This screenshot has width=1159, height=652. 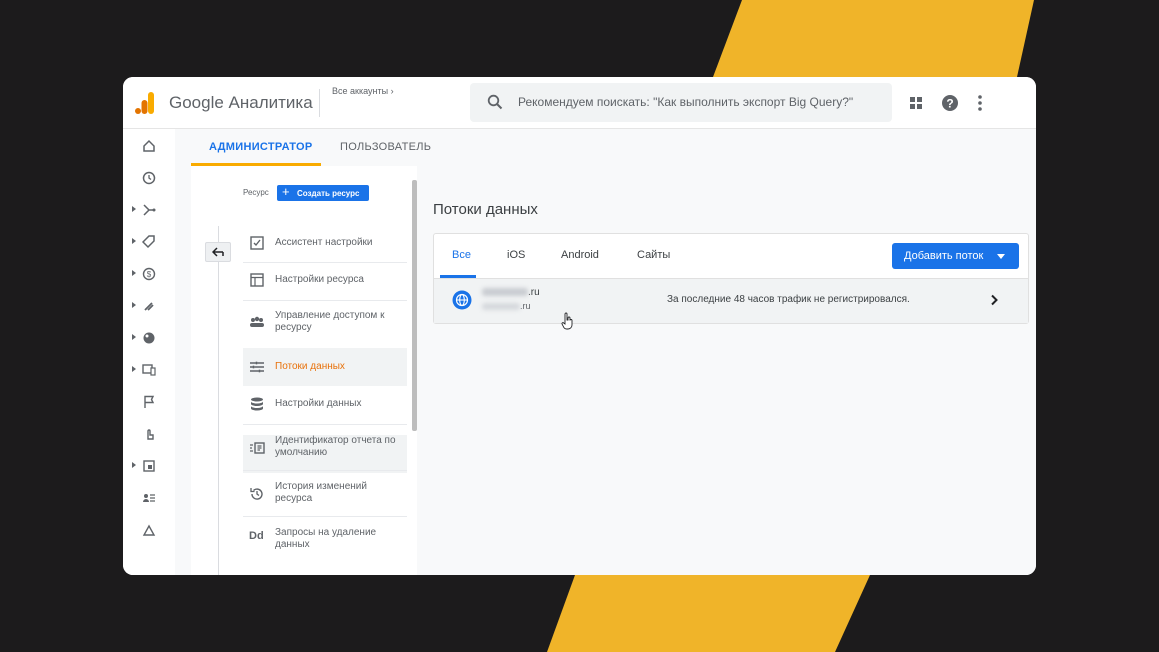 I want to click on hand-cursor-icon, so click(x=567, y=321).